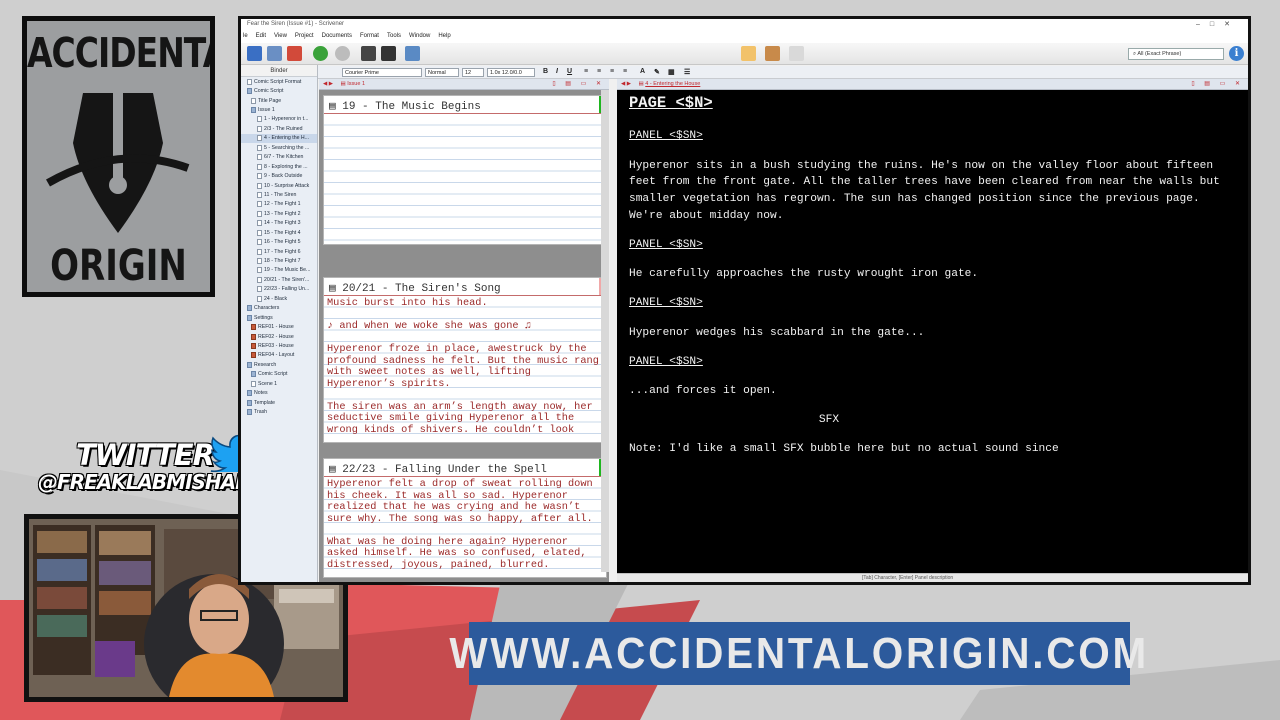 The image size is (1280, 720). What do you see at coordinates (473, 72) in the screenshot?
I see `font-size-select: 12` at bounding box center [473, 72].